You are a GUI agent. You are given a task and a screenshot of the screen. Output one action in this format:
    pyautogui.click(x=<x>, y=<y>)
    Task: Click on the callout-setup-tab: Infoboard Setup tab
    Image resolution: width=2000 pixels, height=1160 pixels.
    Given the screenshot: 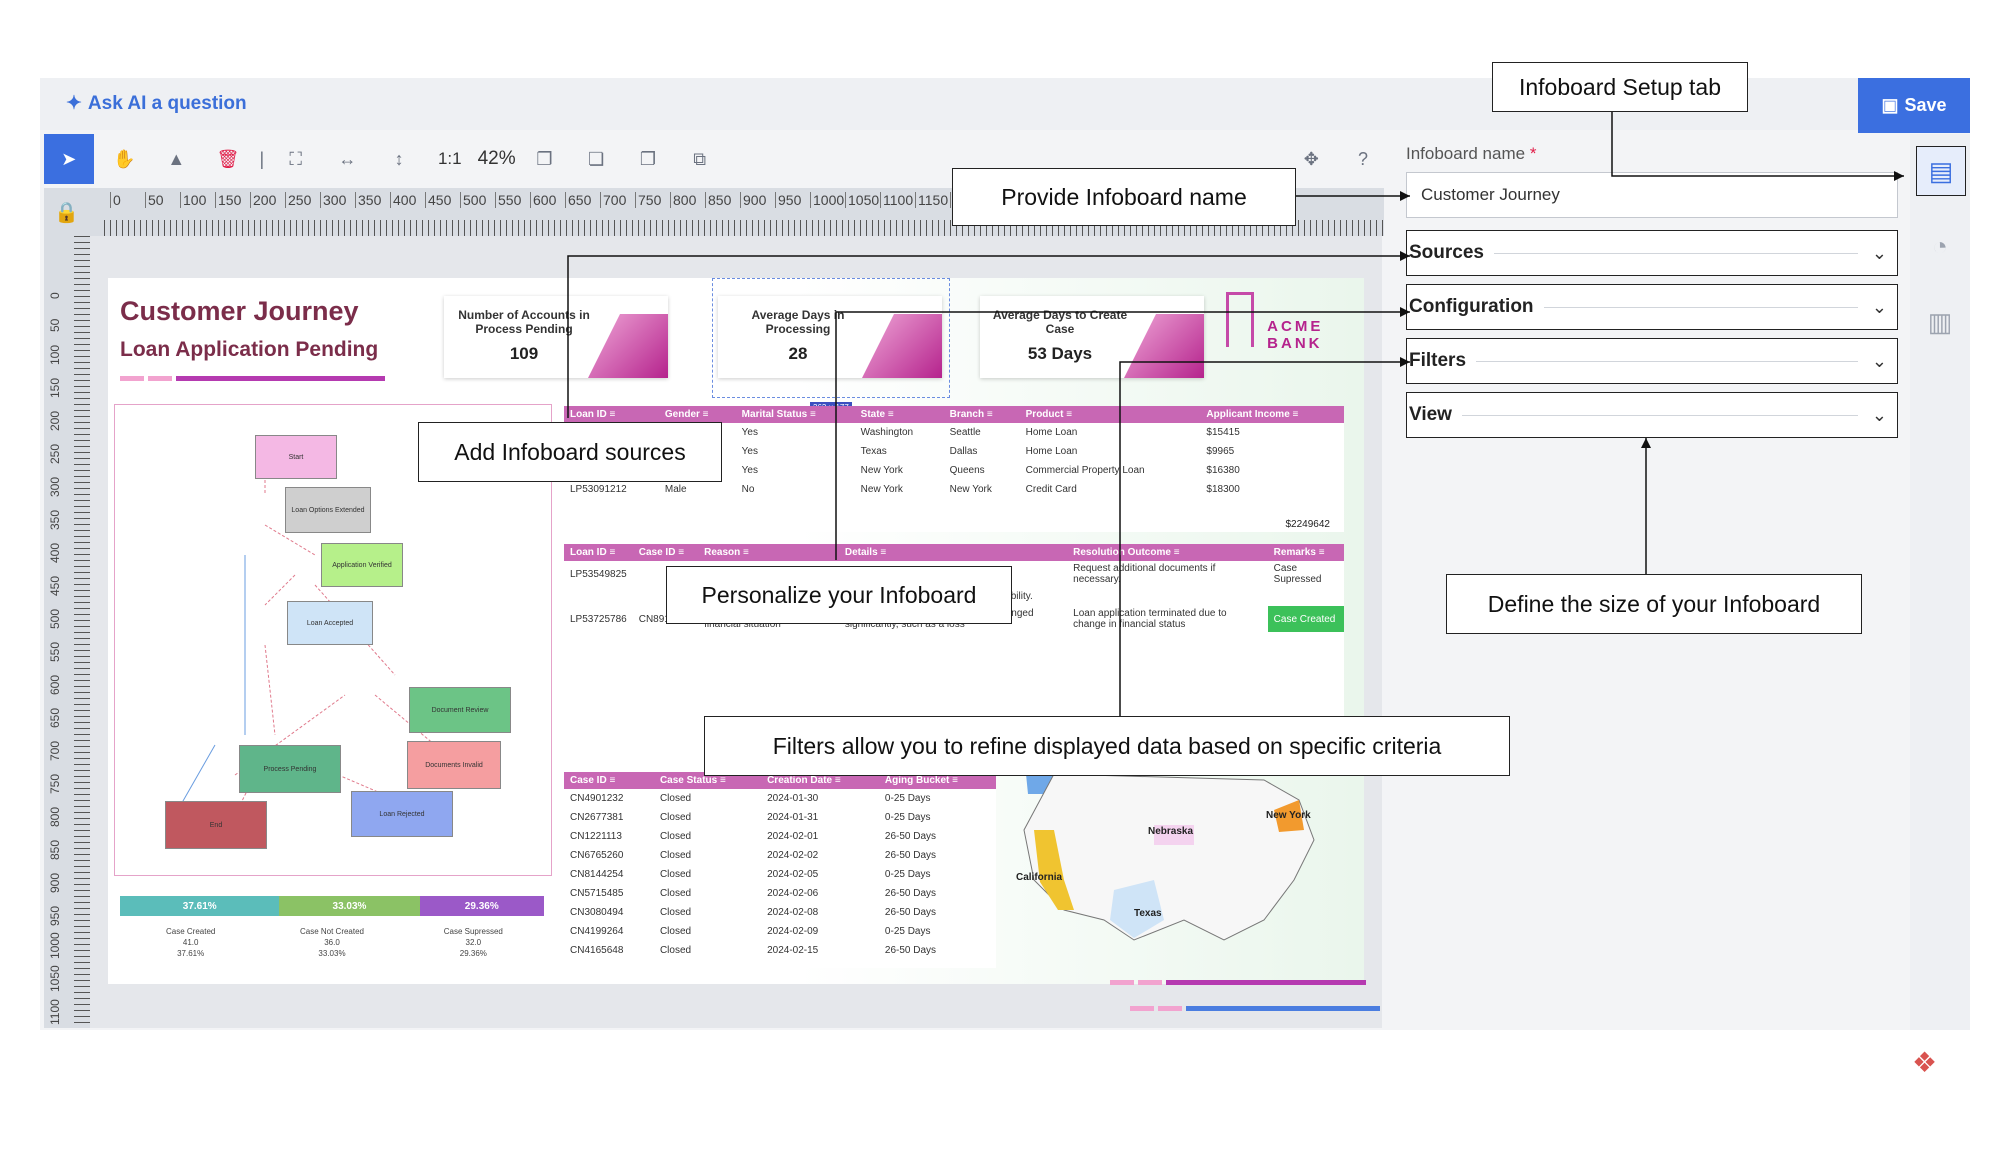 What is the action you would take?
    pyautogui.click(x=1620, y=87)
    